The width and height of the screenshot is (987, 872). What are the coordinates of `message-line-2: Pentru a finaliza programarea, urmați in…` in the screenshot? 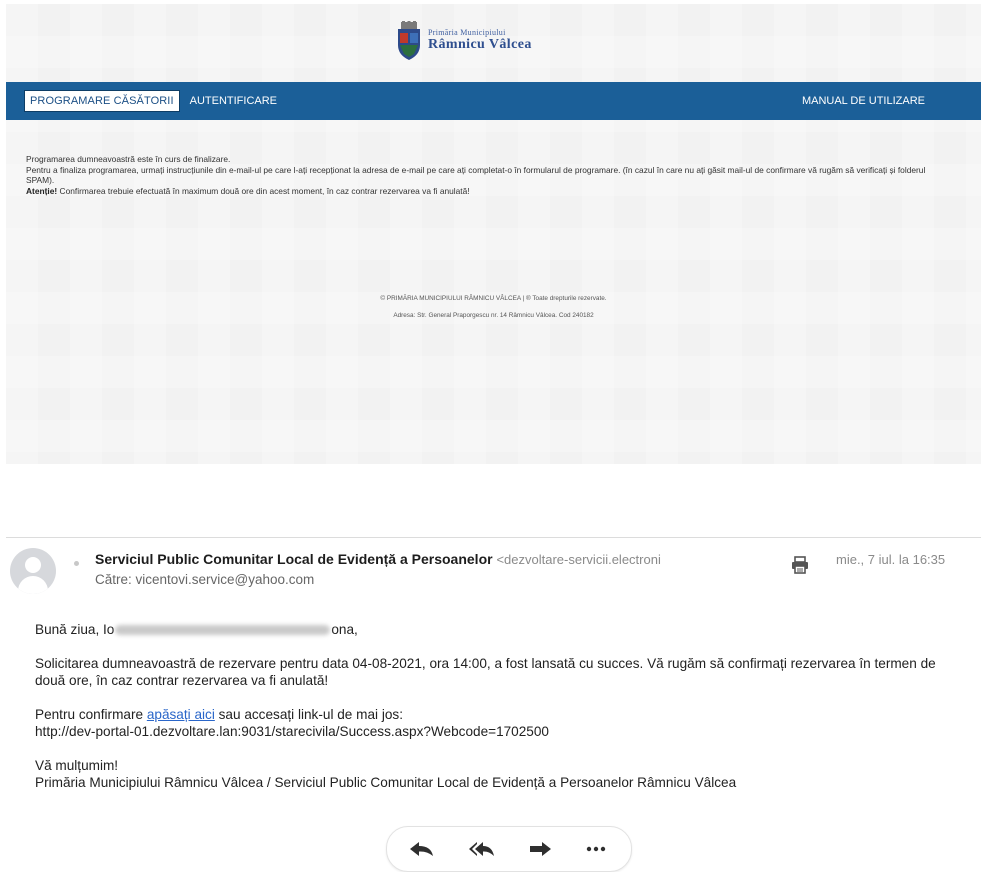 It's located at (476, 175).